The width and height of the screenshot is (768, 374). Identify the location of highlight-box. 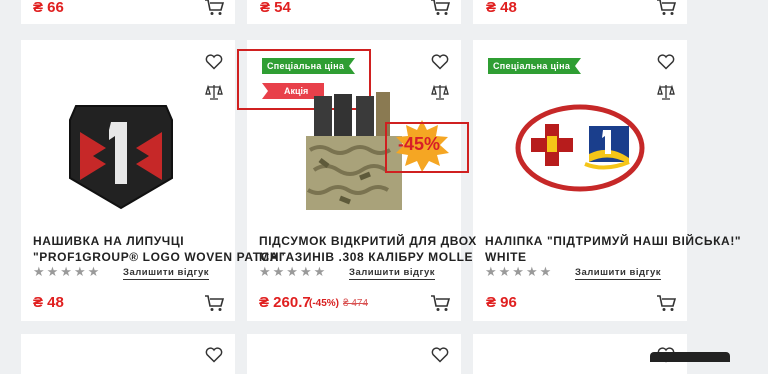
(427, 147).